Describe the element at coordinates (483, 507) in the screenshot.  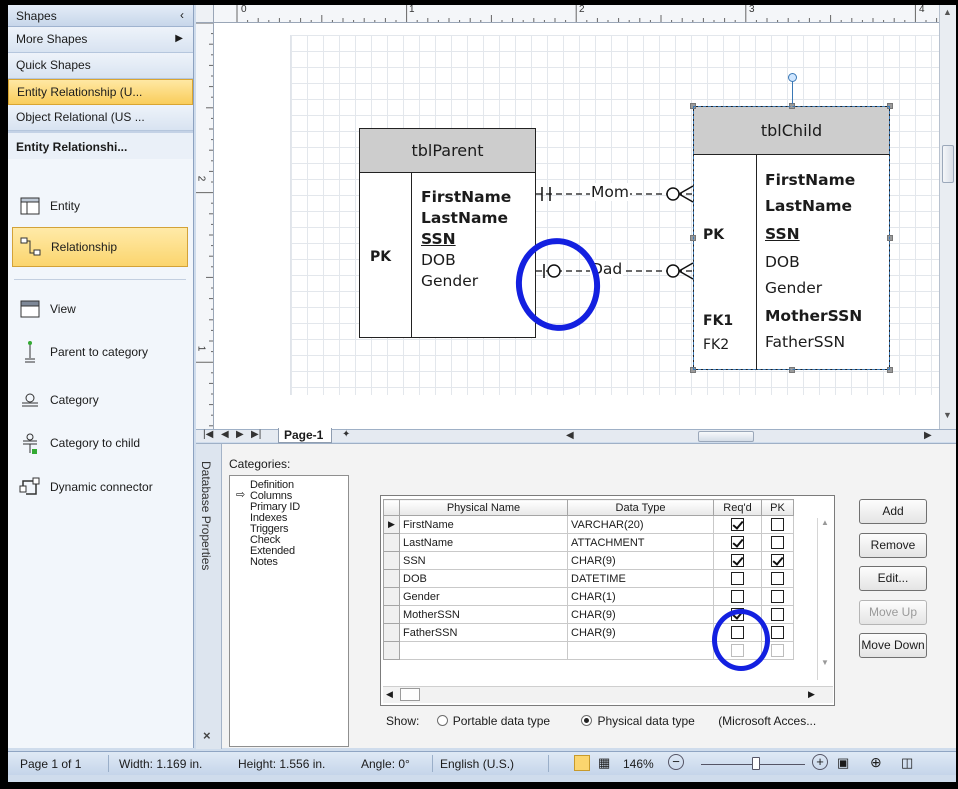
I see `column-header: Physical Name` at that location.